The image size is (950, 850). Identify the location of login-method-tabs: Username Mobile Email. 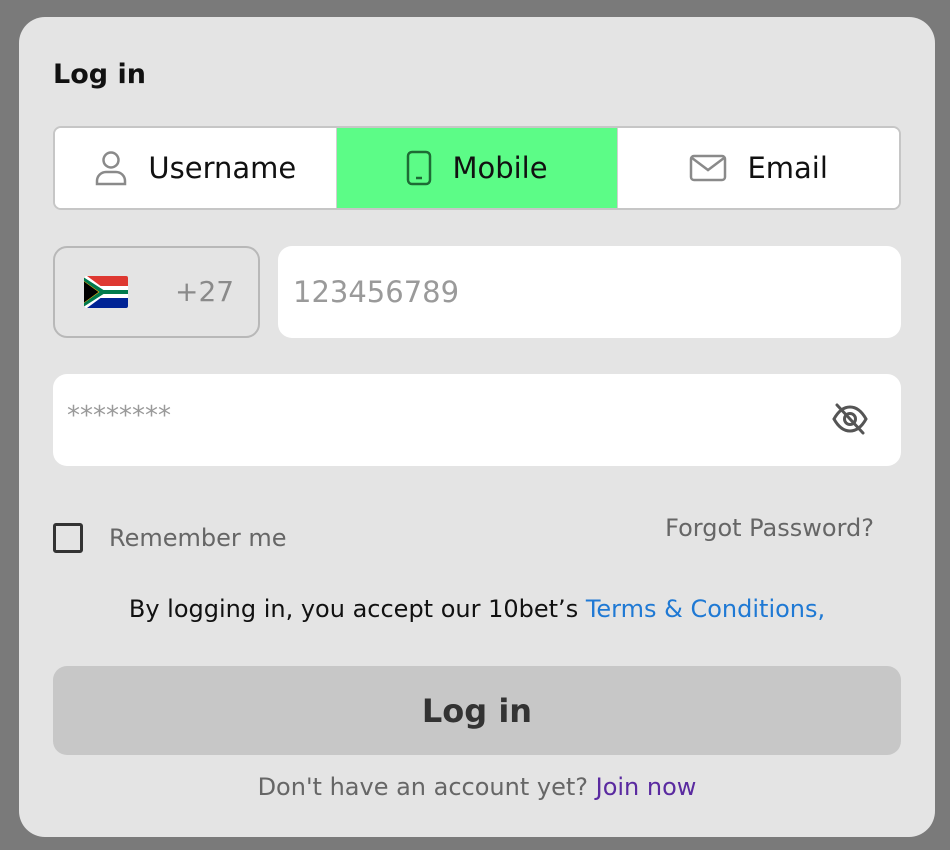
(477, 168).